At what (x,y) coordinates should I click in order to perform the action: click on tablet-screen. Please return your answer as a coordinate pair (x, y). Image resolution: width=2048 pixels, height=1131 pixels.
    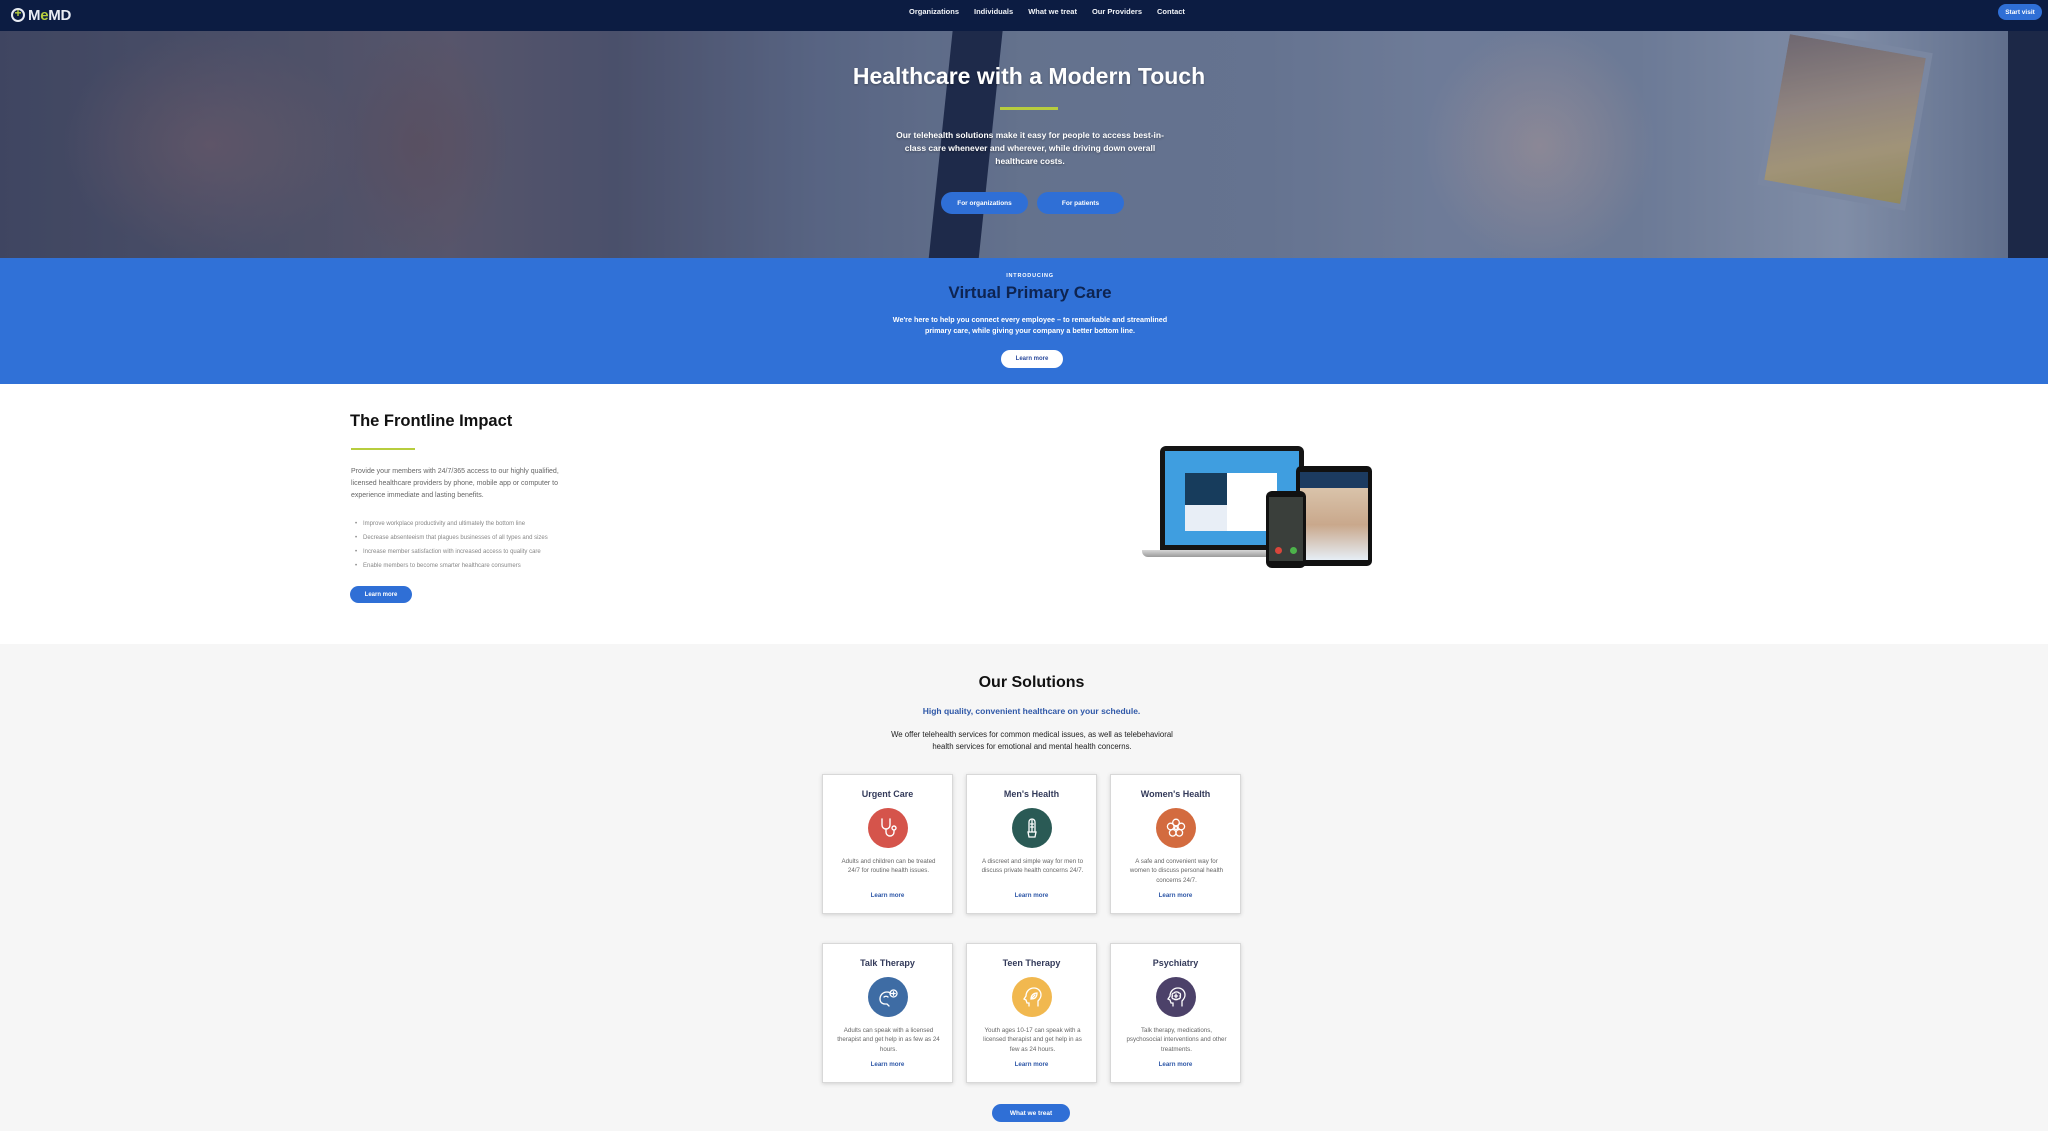
    Looking at the image, I should click on (1334, 516).